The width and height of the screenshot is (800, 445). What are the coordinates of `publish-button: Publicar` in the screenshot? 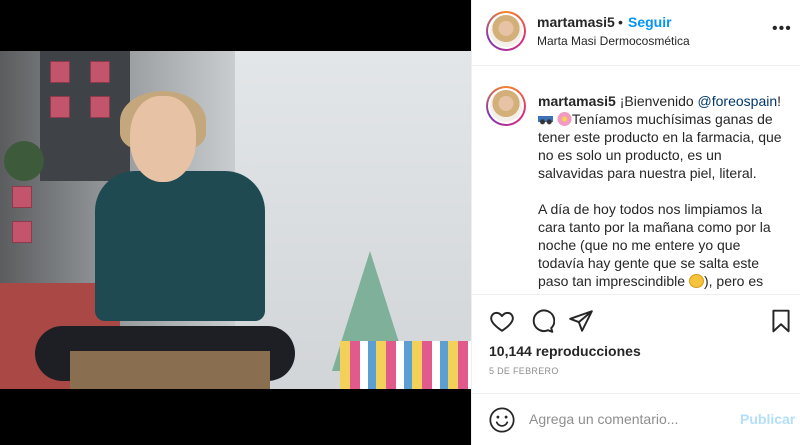 It's located at (767, 419).